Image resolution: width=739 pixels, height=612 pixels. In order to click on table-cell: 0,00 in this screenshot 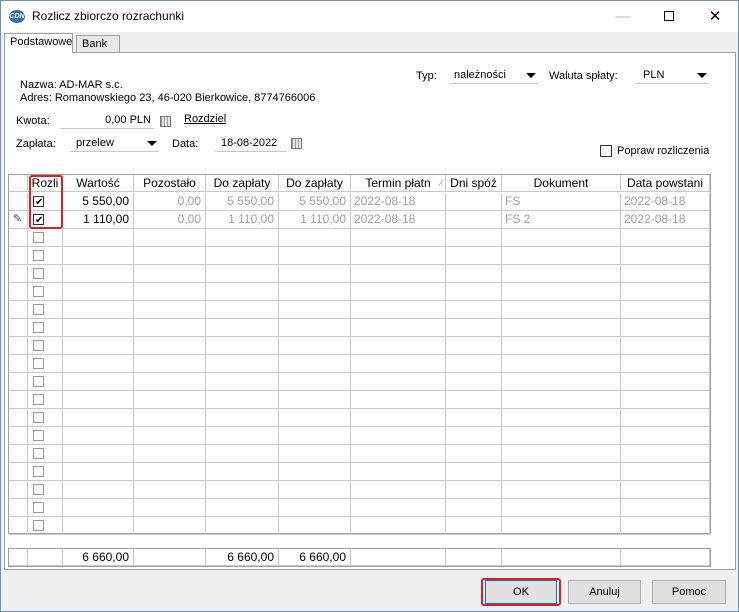, I will do `click(170, 202)`.